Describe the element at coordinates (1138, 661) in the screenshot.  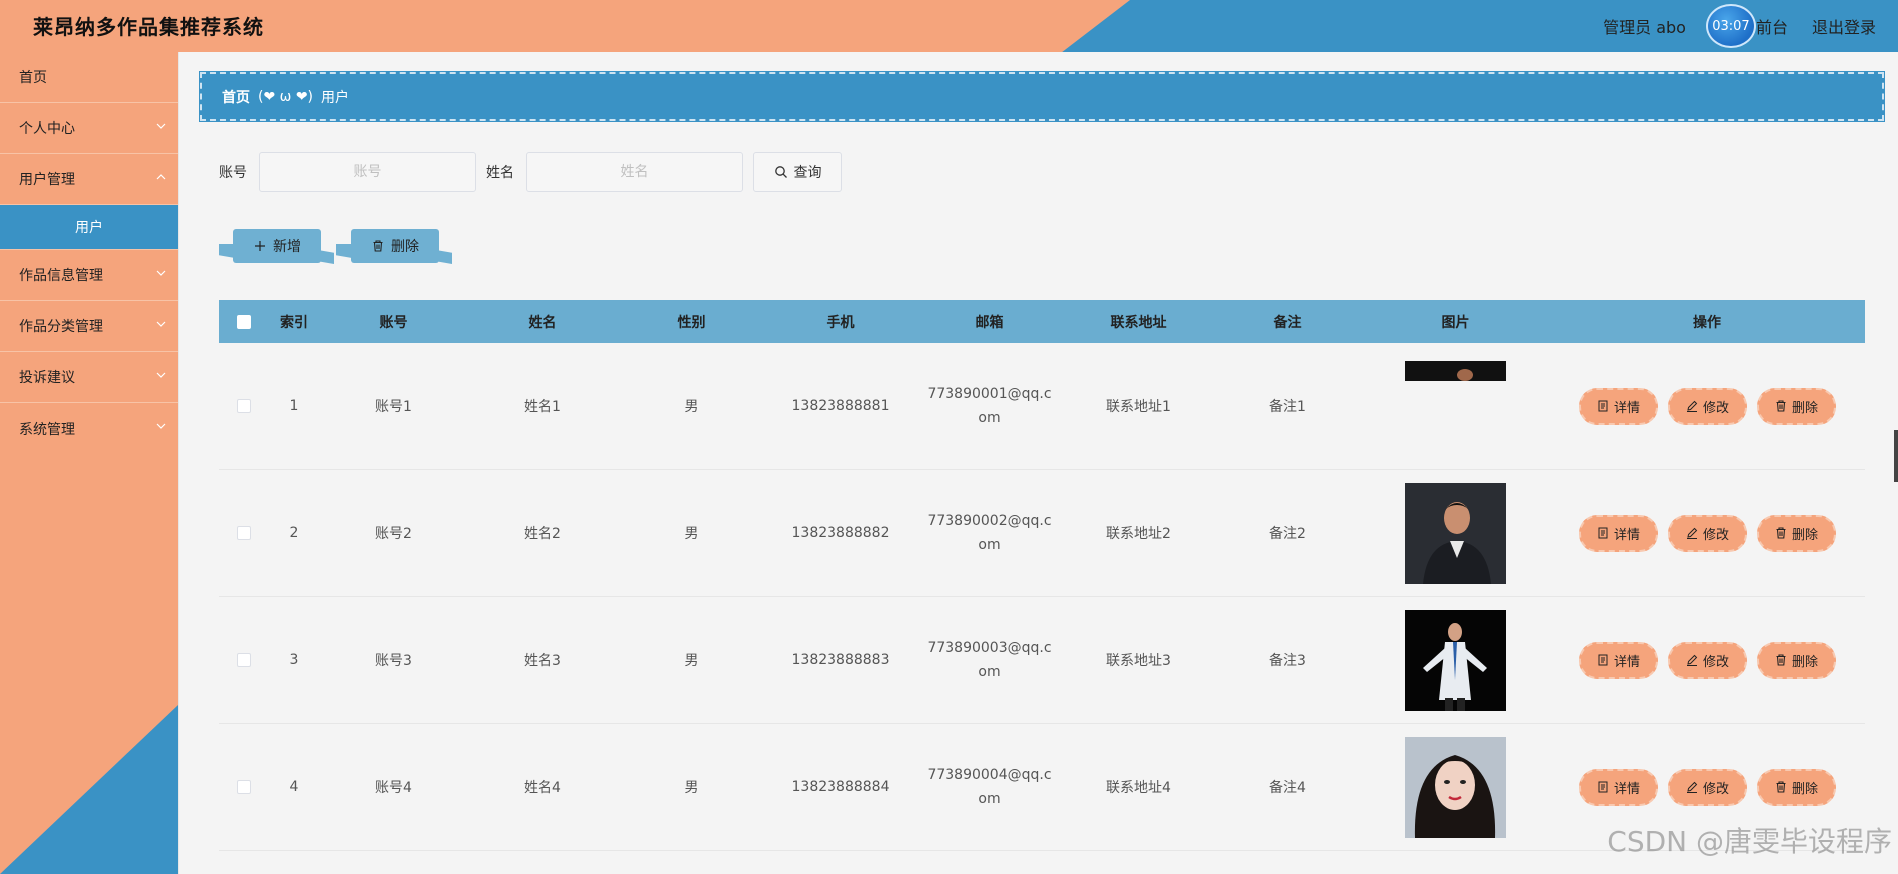
I see `cell-address: 联系地址3` at that location.